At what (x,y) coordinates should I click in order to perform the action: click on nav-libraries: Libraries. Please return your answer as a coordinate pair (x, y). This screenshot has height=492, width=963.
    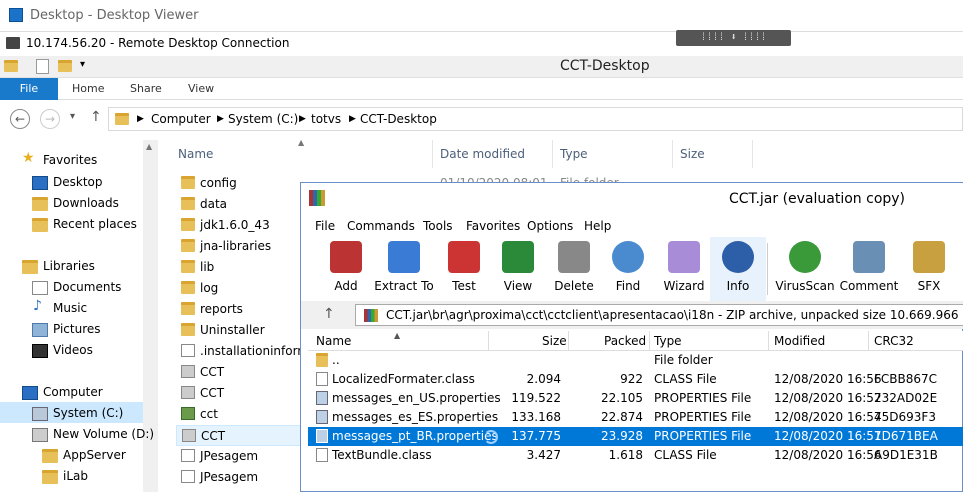
    Looking at the image, I should click on (69, 266).